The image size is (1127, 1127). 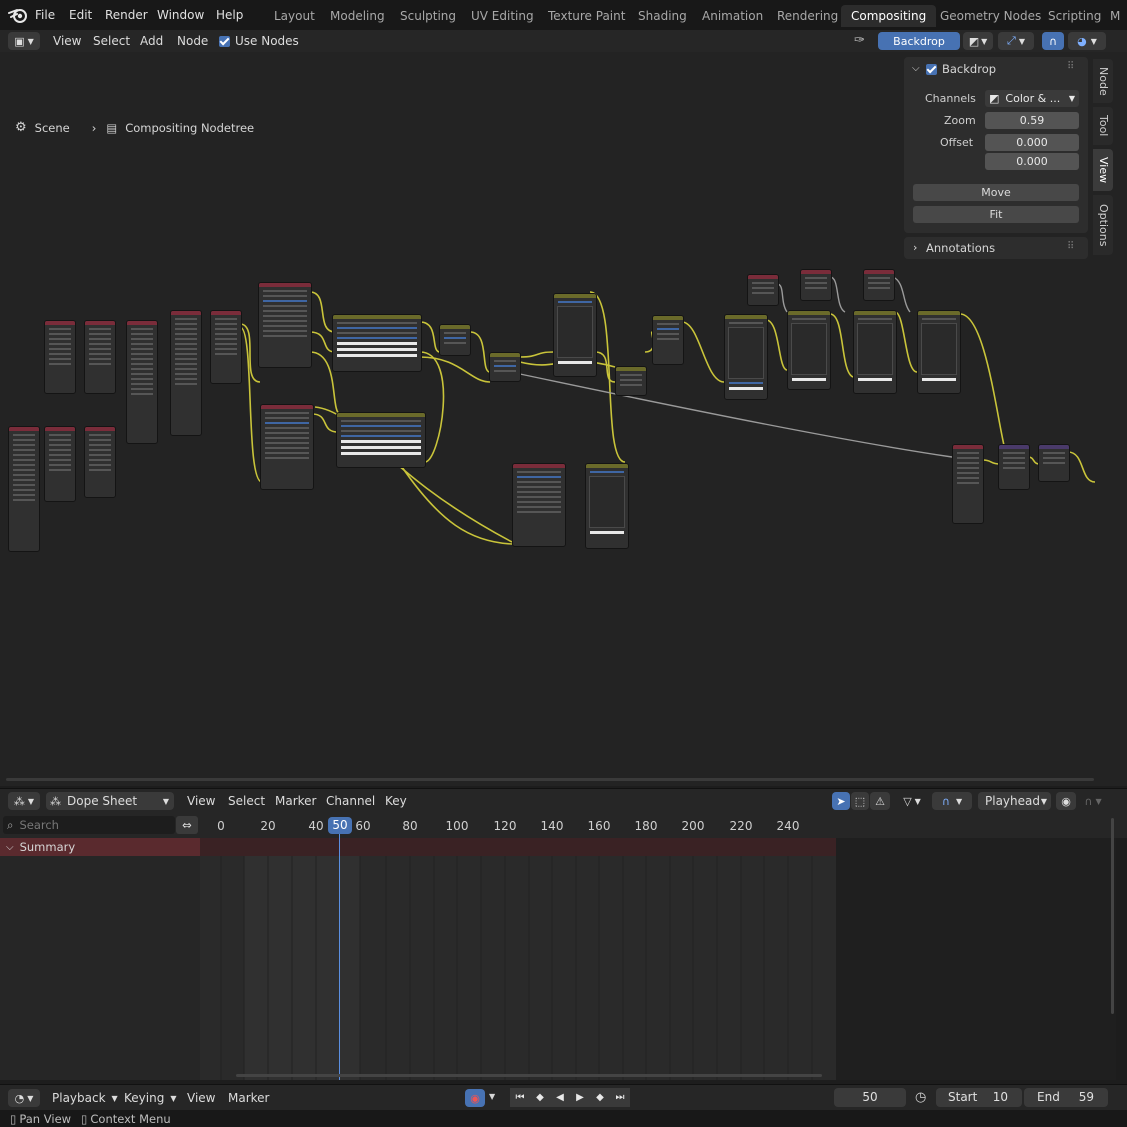 I want to click on ds-menu-view: View, so click(x=201, y=801).